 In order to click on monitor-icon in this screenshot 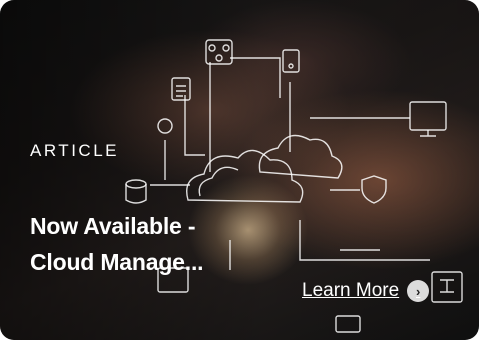, I will do `click(428, 116)`.